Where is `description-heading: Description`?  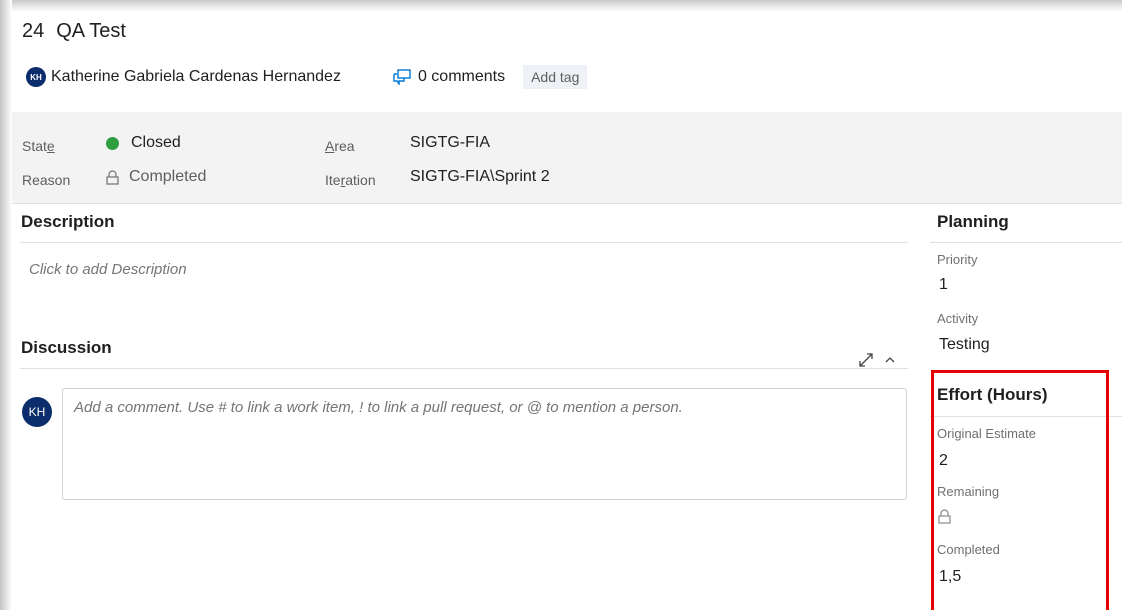 description-heading: Description is located at coordinates (68, 221).